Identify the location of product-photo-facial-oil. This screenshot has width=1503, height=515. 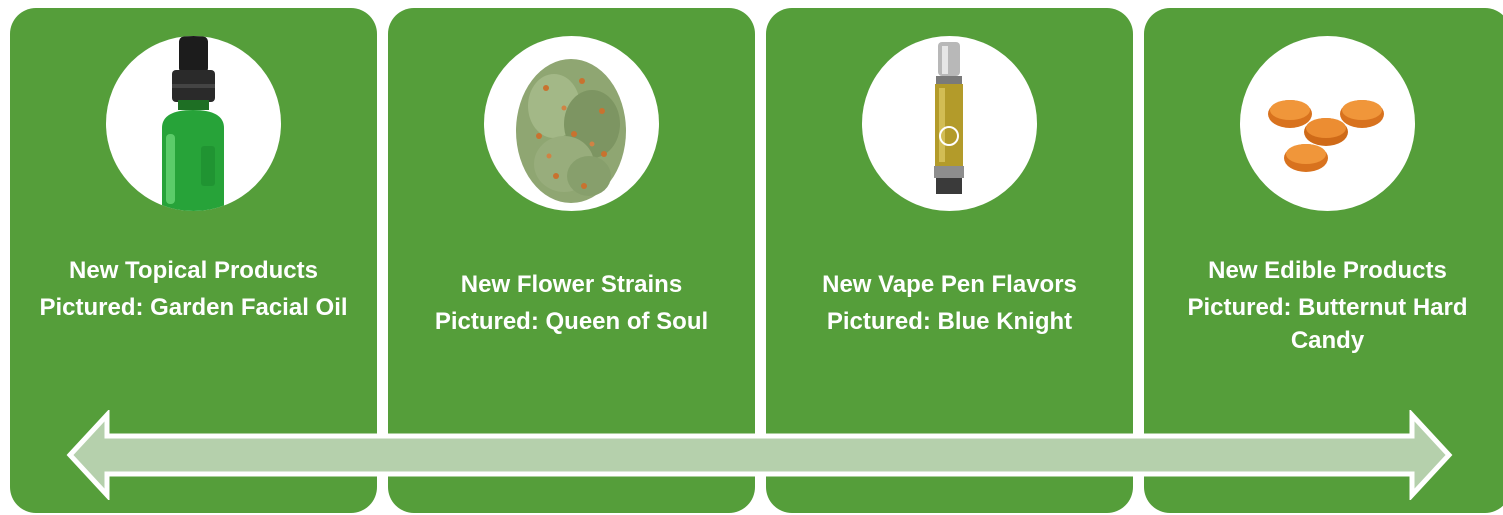
(193, 123).